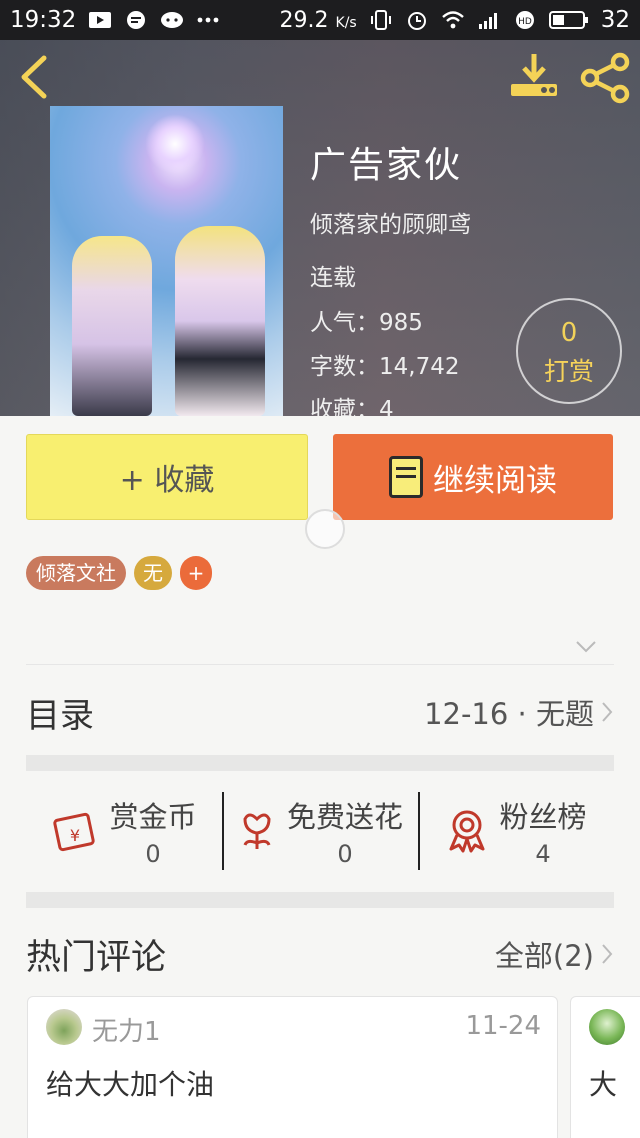  I want to click on divider, so click(320, 664).